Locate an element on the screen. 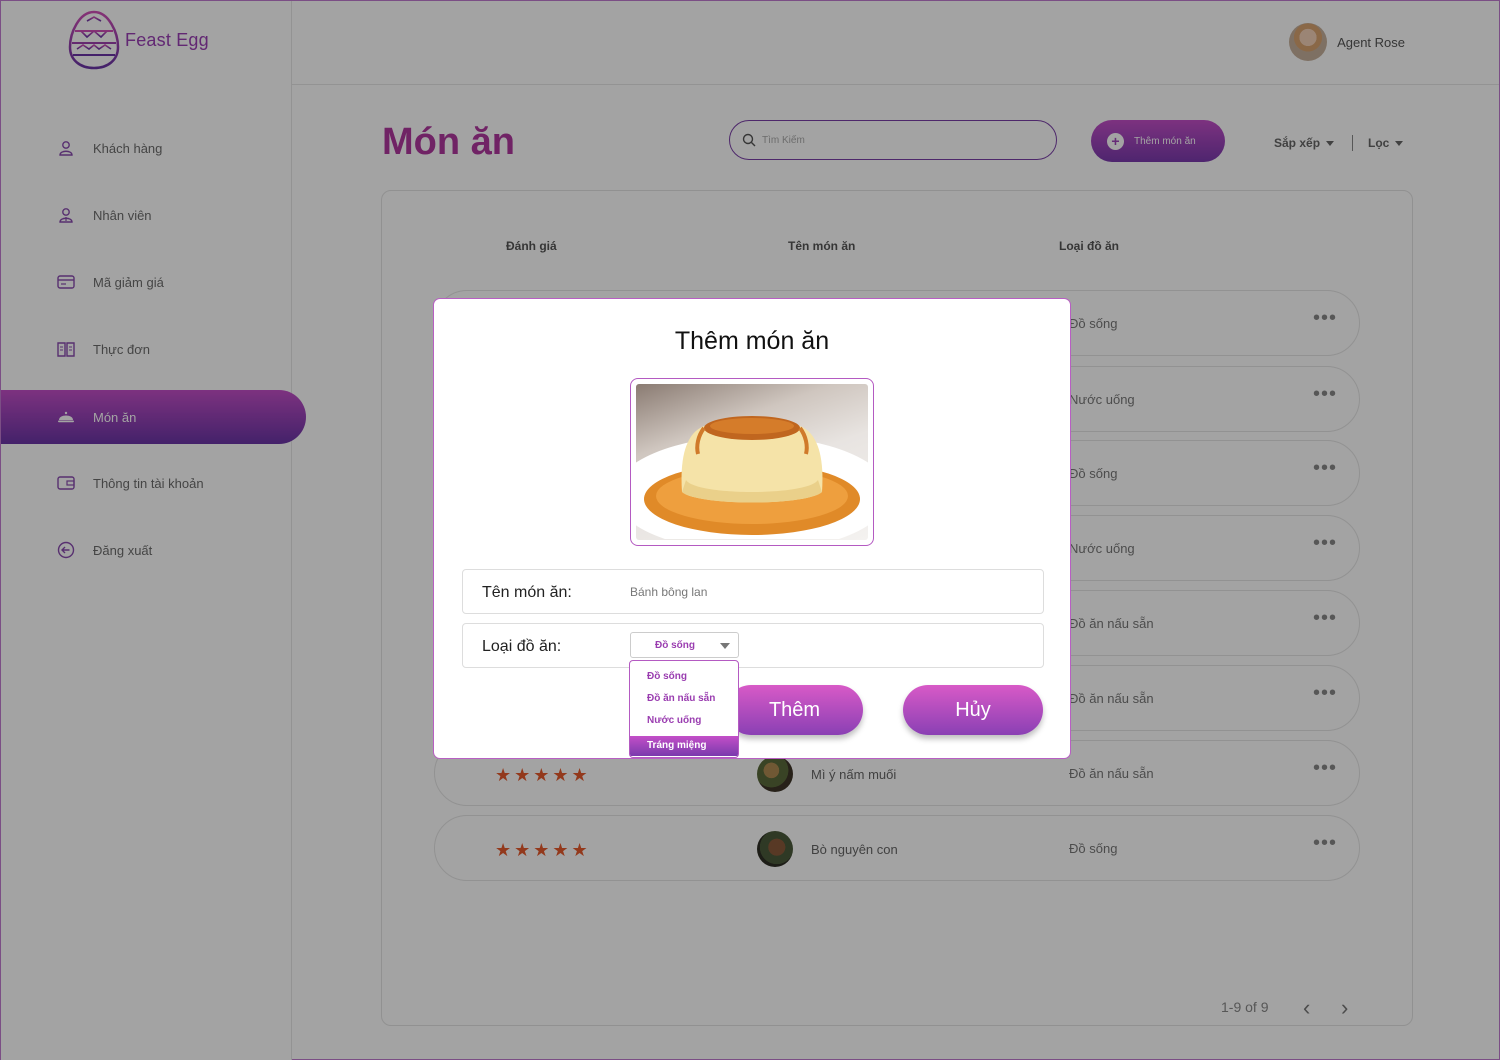  dropdown-option-highlighted: Tráng miệng is located at coordinates (684, 746).